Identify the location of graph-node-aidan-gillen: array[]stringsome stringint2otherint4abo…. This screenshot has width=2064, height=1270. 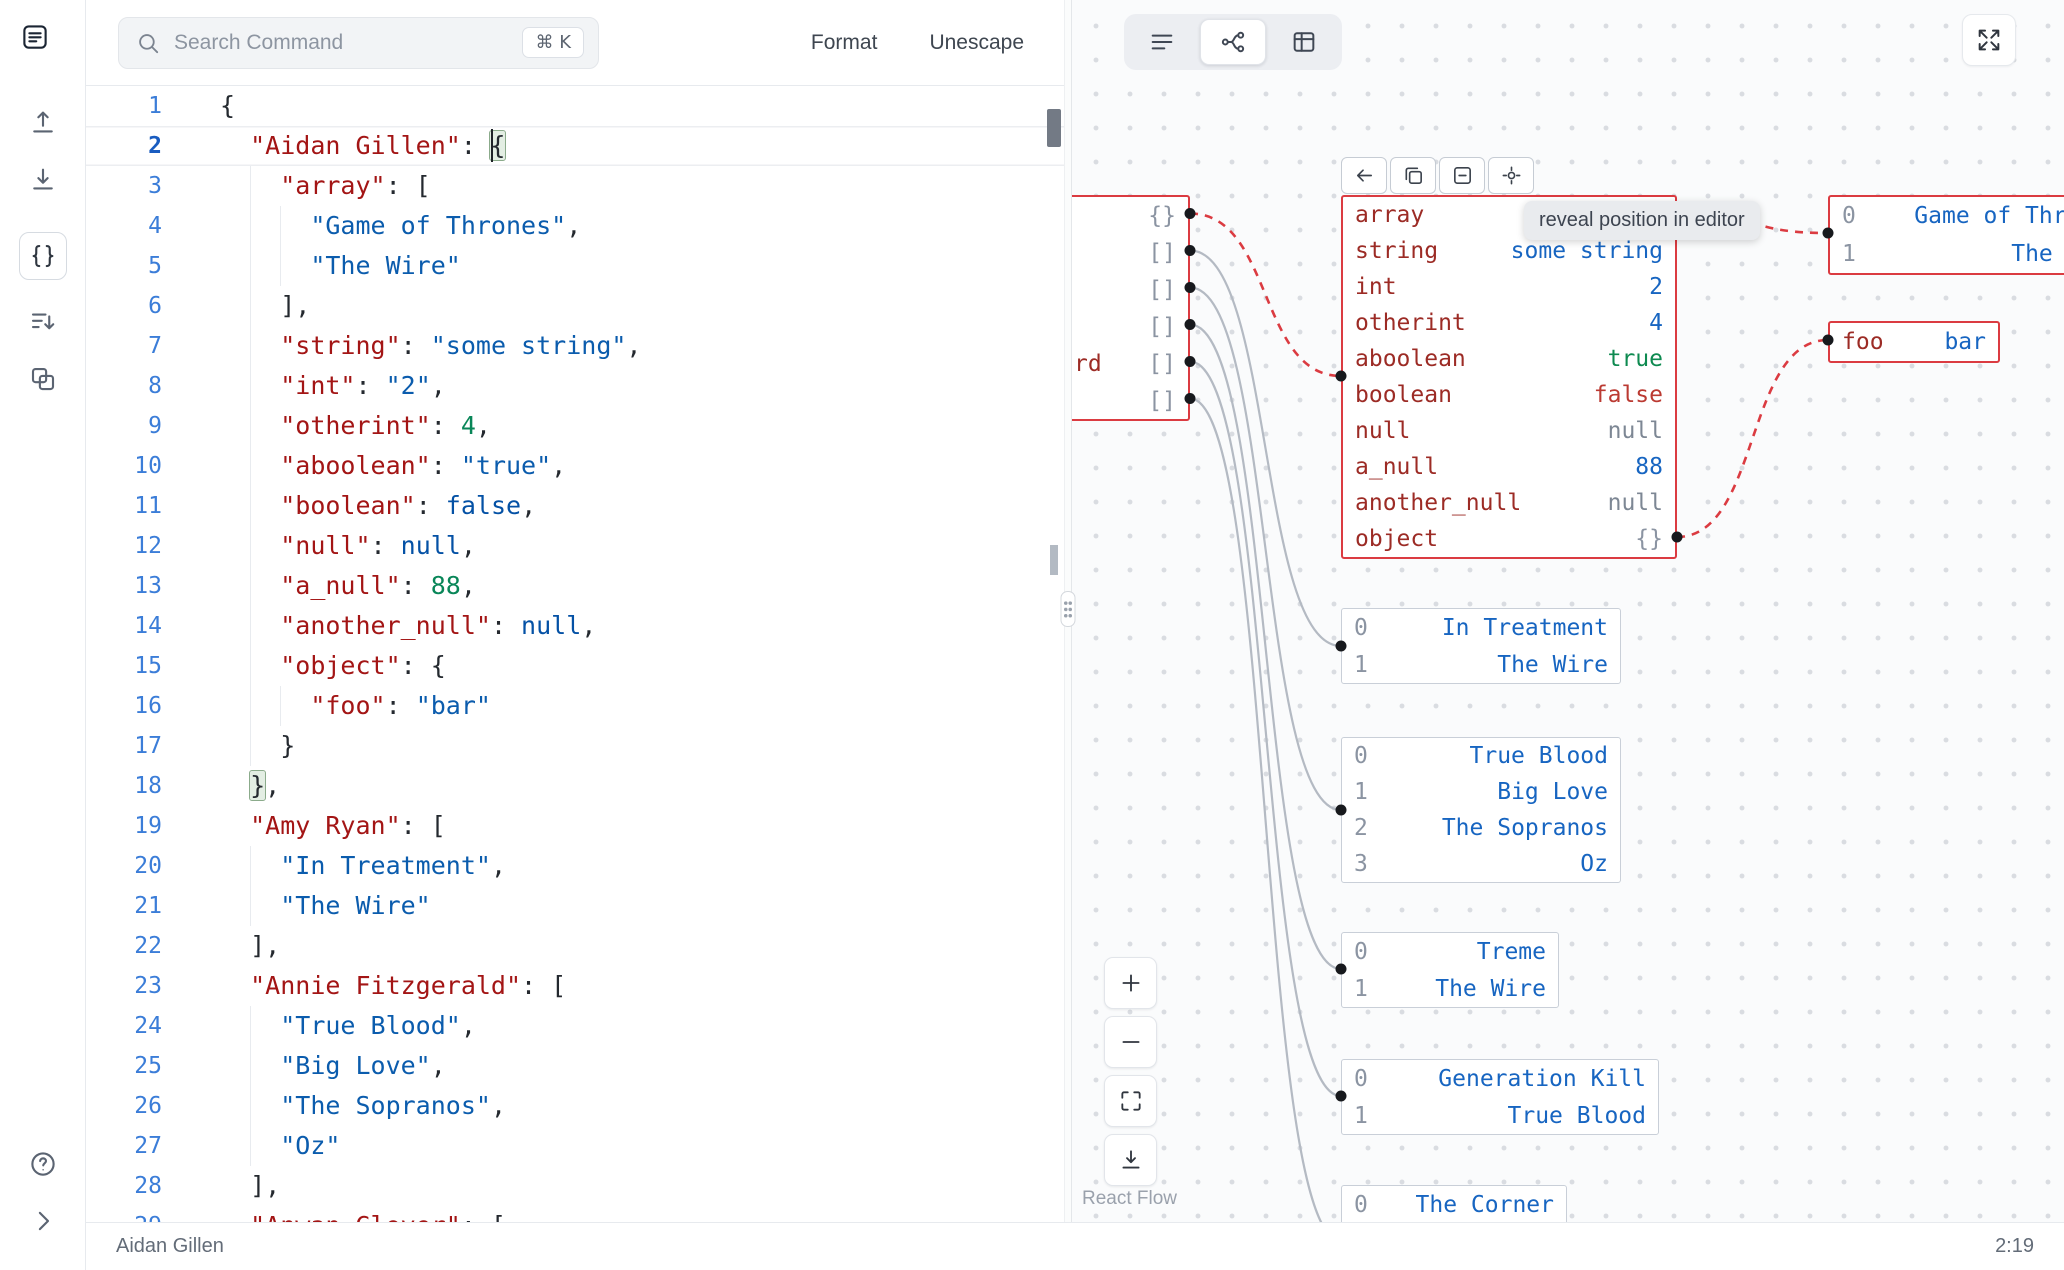
(1509, 377).